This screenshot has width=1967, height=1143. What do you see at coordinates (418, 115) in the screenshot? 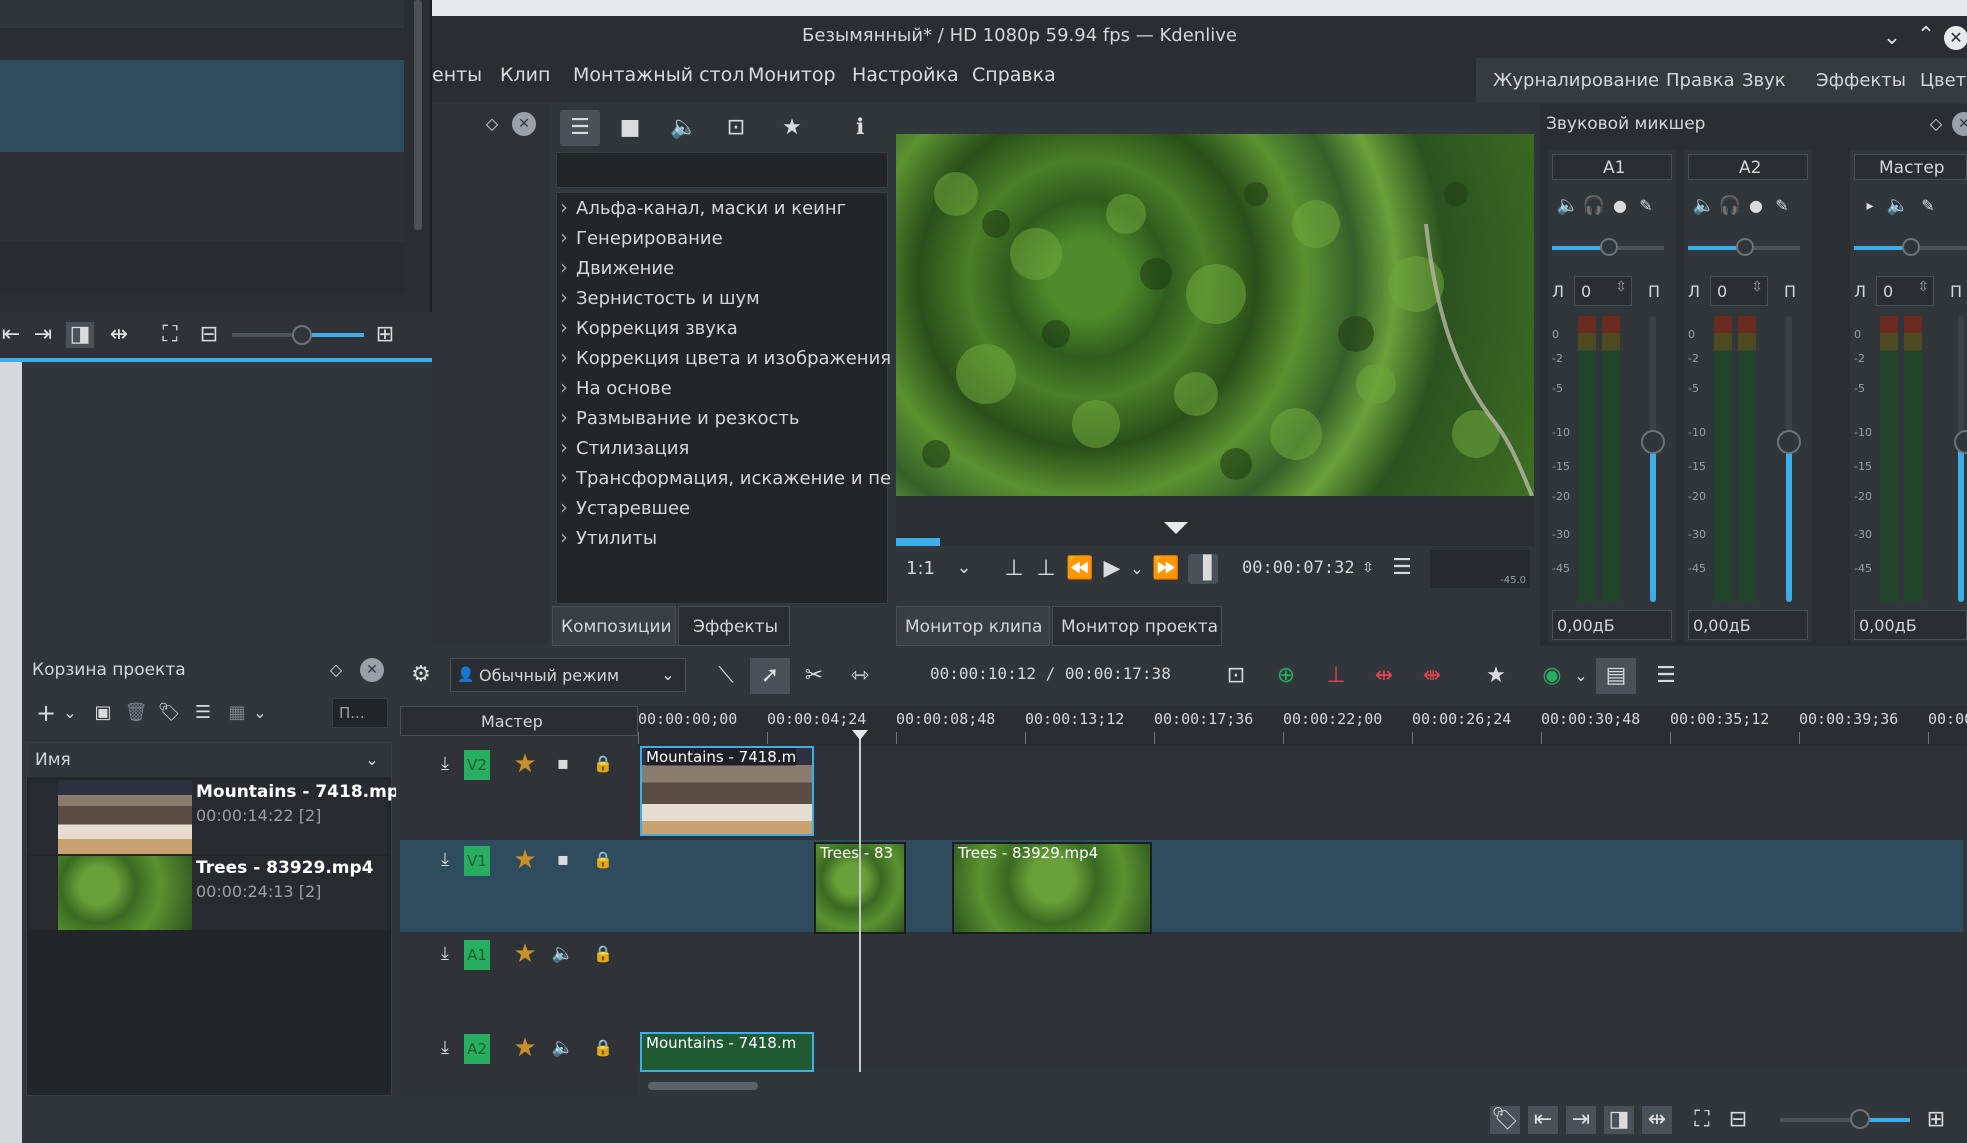
I see `floating-window-scrollbar` at bounding box center [418, 115].